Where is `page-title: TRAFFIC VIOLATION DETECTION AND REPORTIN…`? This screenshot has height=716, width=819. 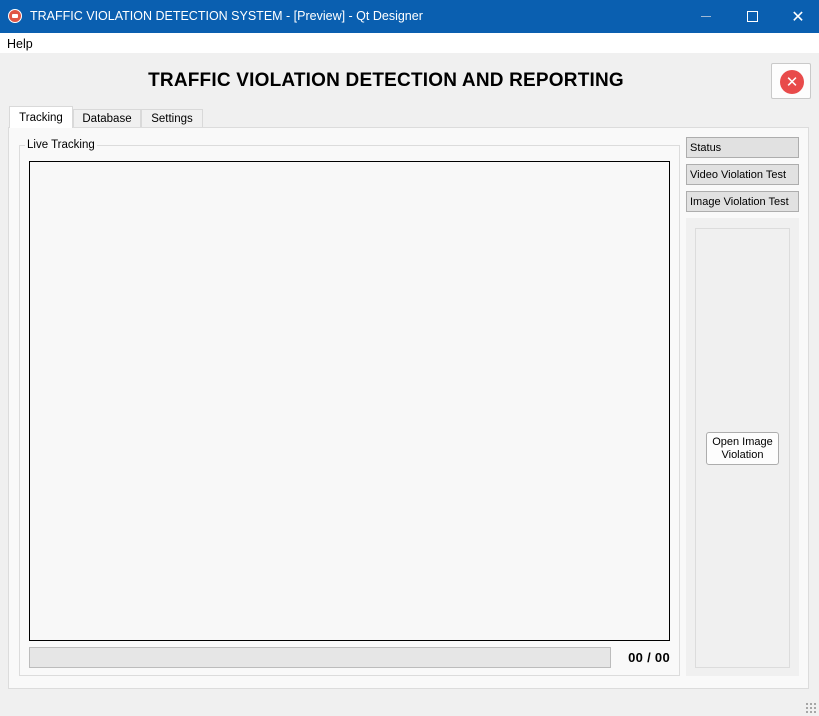 page-title: TRAFFIC VIOLATION DETECTION AND REPORTIN… is located at coordinates (386, 80).